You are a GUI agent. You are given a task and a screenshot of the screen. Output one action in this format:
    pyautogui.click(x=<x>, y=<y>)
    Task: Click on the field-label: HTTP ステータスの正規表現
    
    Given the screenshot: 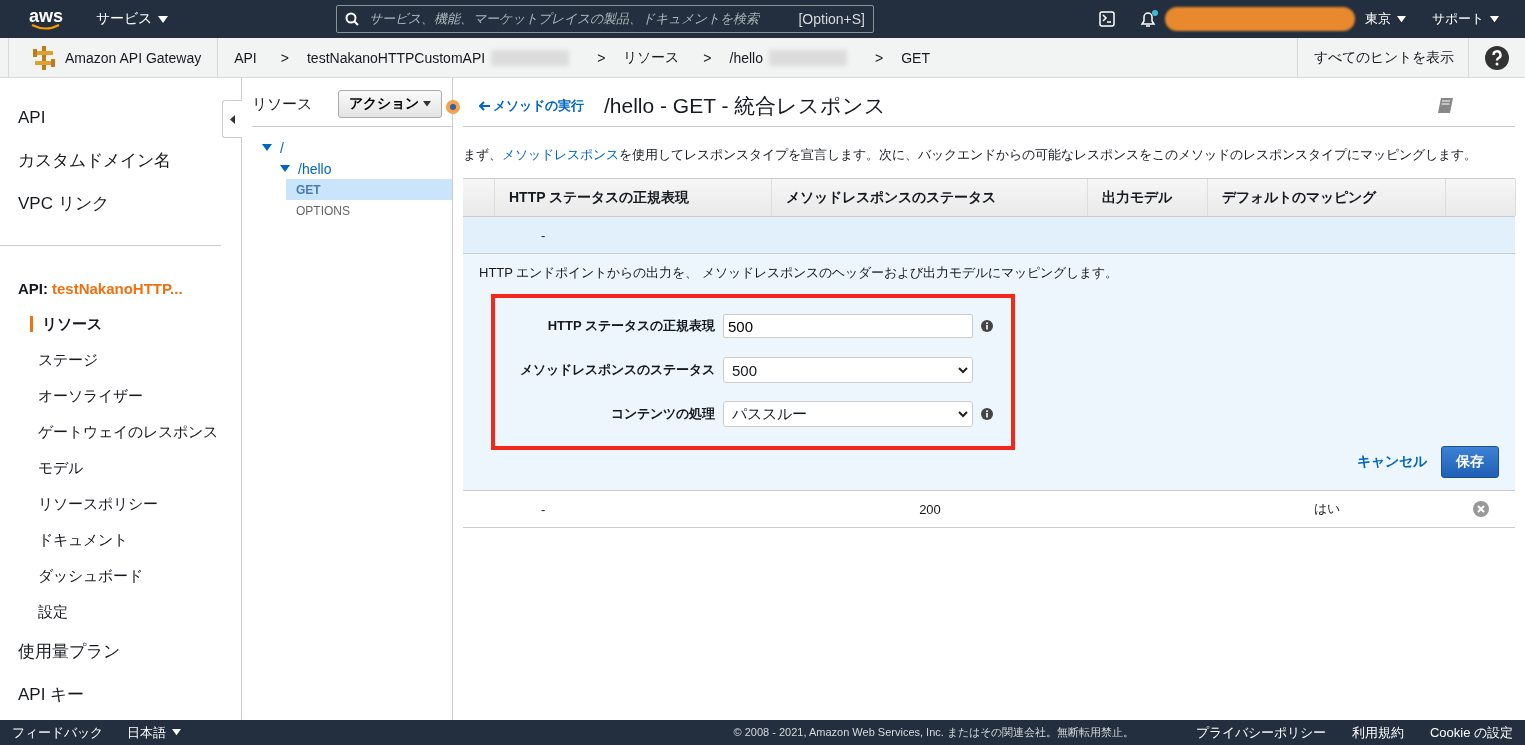 What is the action you would take?
    pyautogui.click(x=630, y=326)
    